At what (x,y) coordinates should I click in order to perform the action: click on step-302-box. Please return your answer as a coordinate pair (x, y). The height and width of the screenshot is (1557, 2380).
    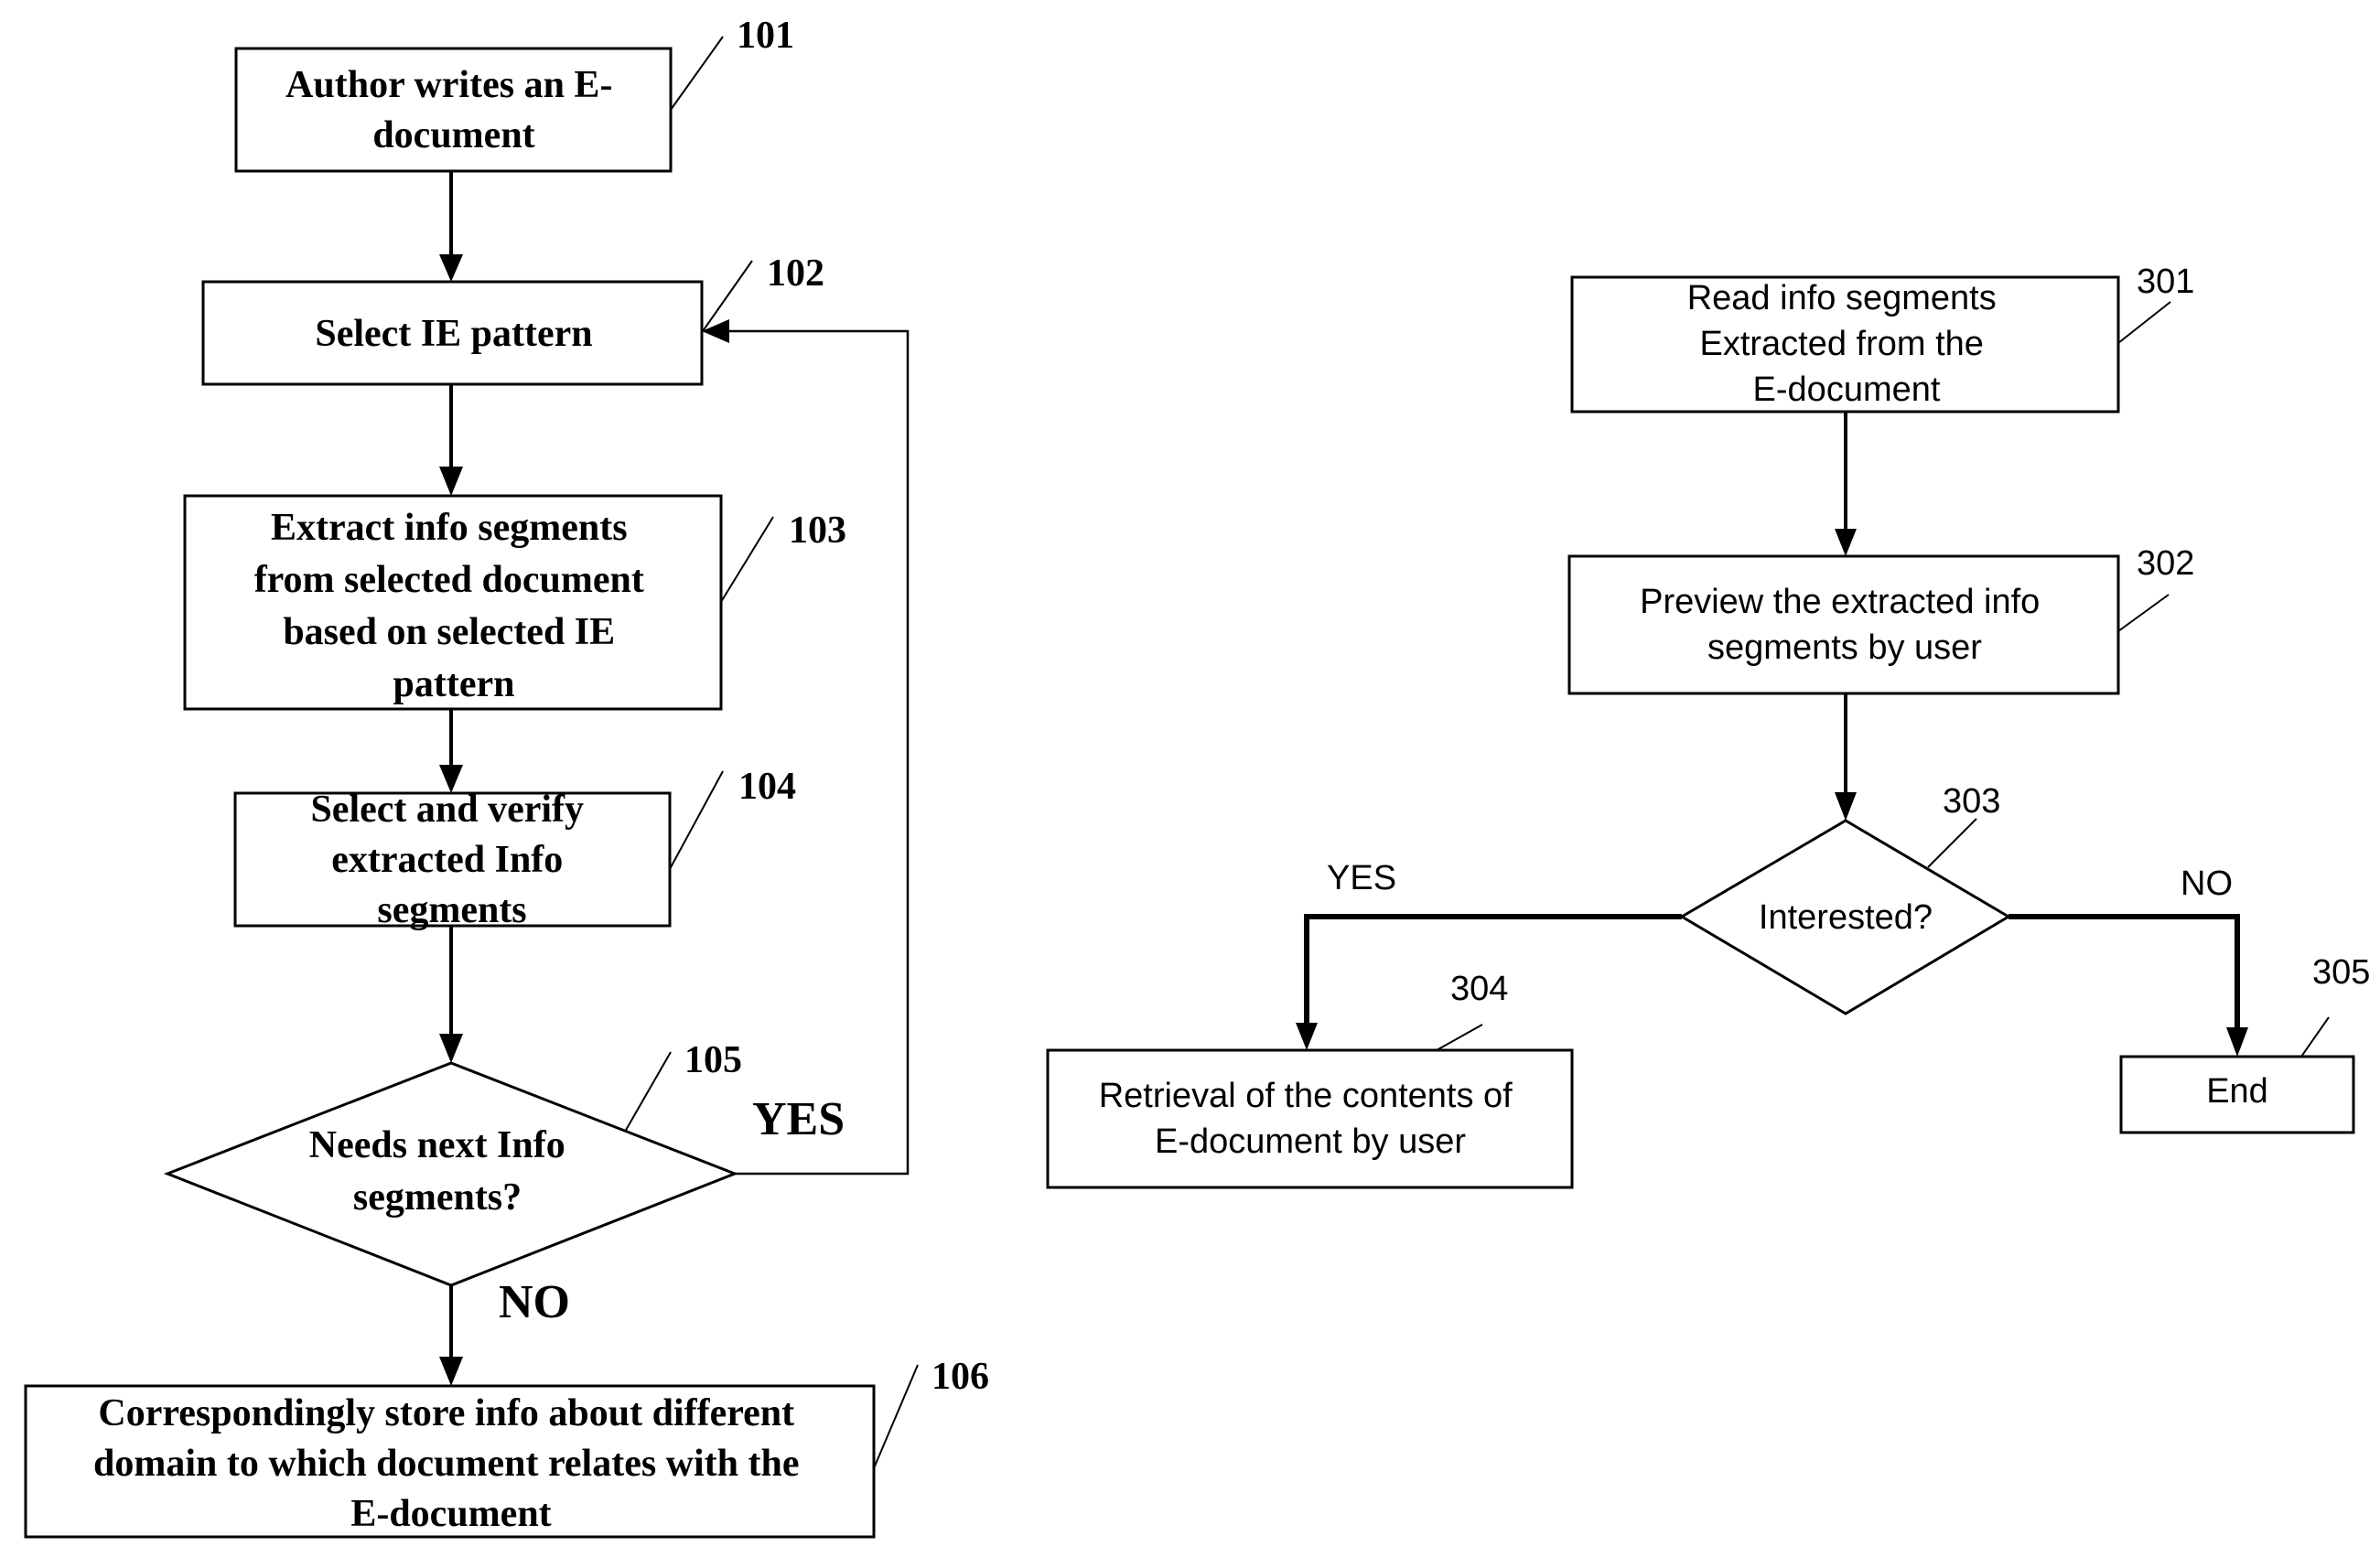
    Looking at the image, I should click on (1843, 624).